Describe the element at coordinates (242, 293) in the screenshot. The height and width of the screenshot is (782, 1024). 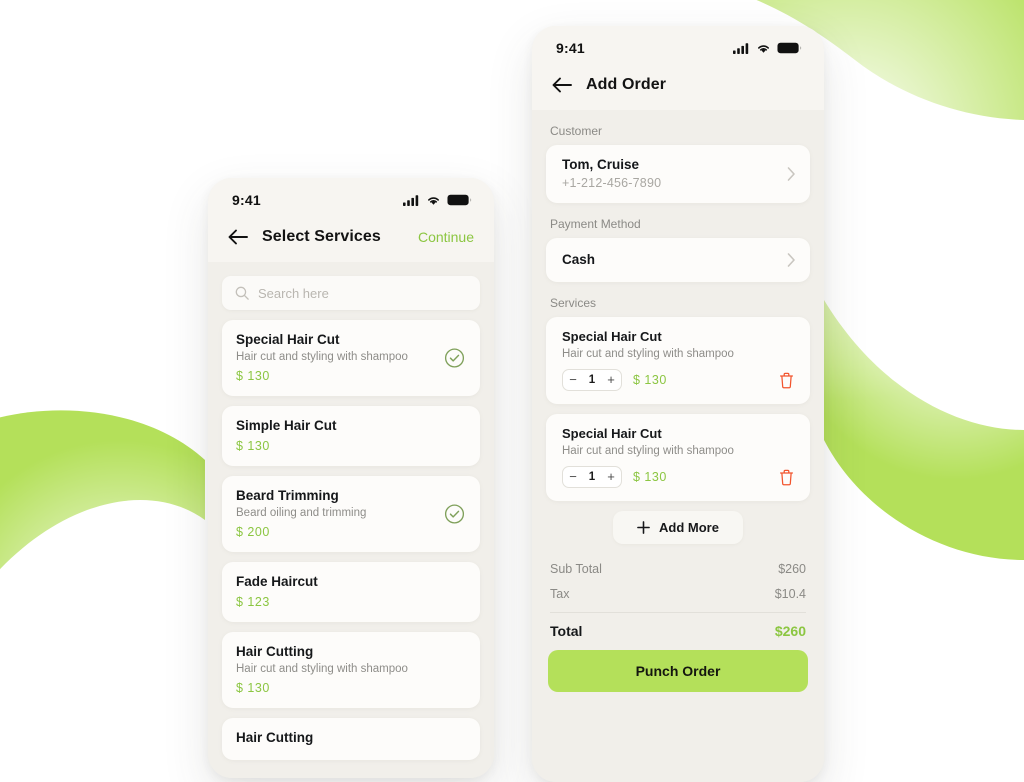
I see `search-icon` at that location.